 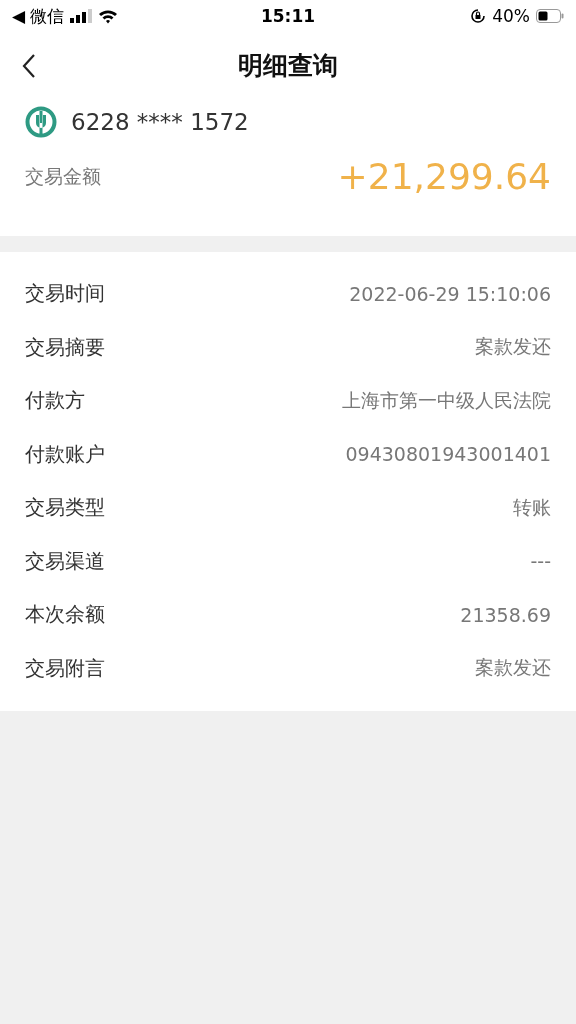 What do you see at coordinates (41, 122) in the screenshot?
I see `bank-logo-icon` at bounding box center [41, 122].